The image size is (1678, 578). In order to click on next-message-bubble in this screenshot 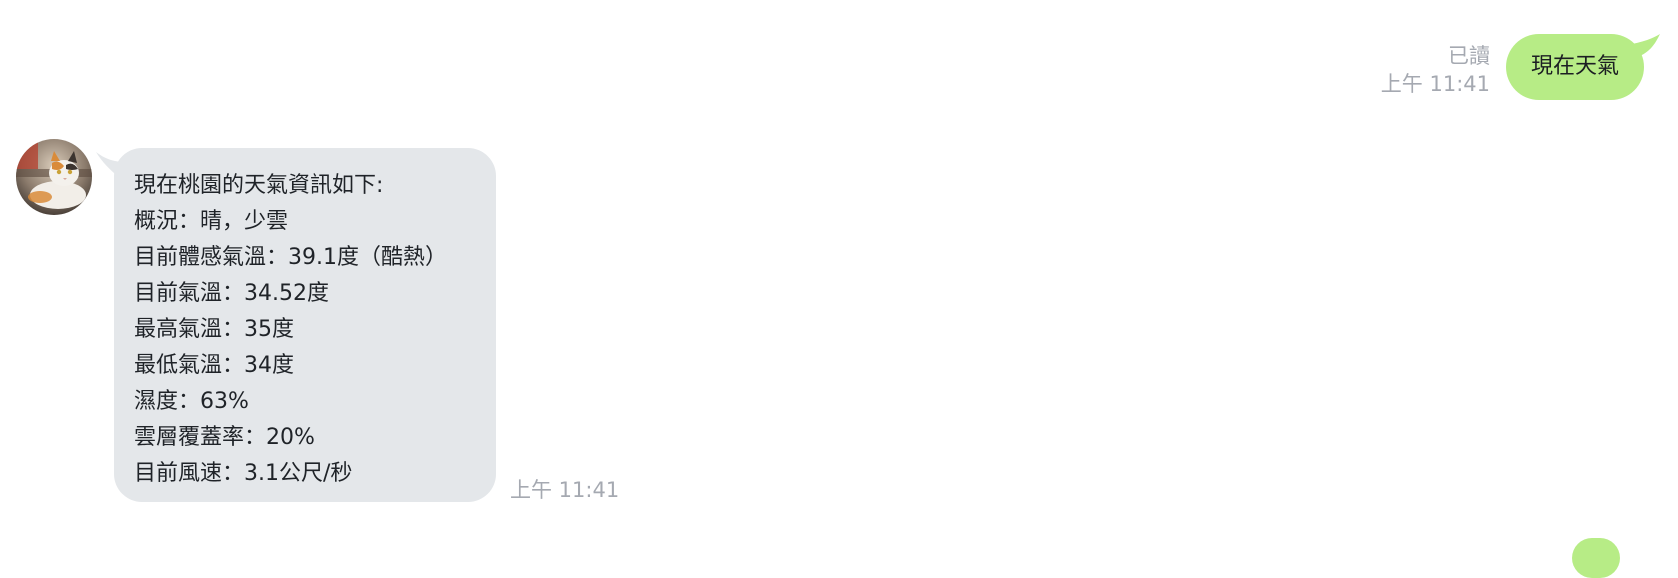, I will do `click(1596, 558)`.